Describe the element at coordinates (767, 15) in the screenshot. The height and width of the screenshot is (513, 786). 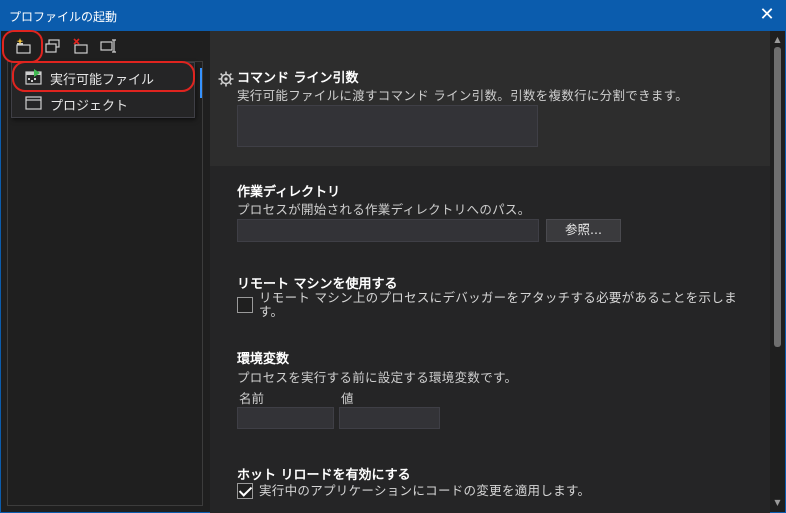
I see `close-button: ✕` at that location.